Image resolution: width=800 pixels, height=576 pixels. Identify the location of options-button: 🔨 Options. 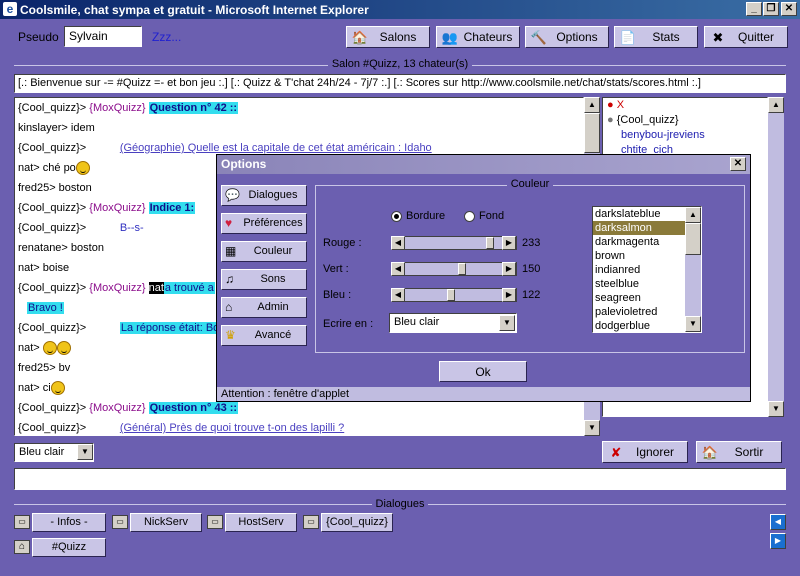
(567, 37).